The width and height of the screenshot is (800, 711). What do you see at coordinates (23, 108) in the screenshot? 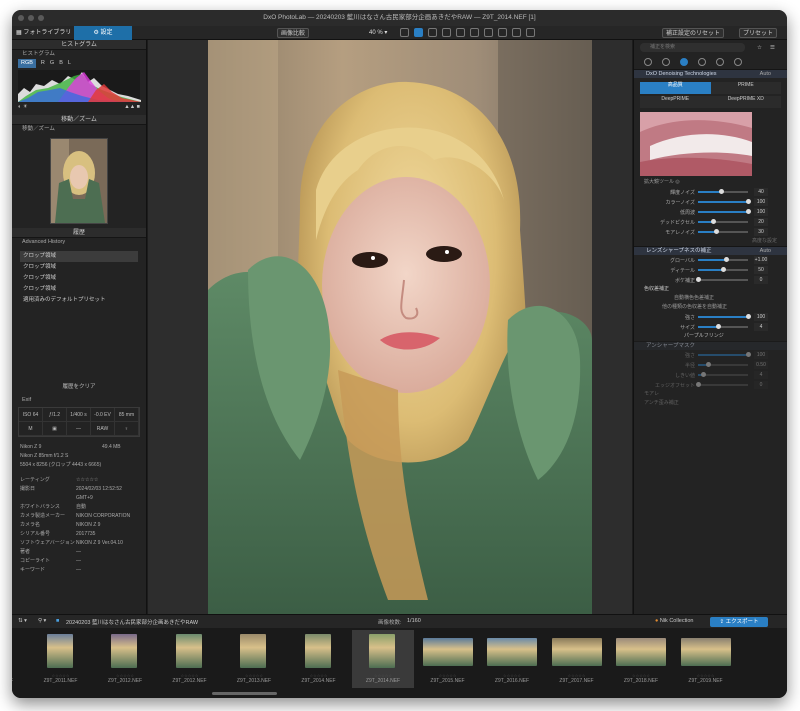
I see `shadow-clip-icon: ◐ ☀` at bounding box center [23, 108].